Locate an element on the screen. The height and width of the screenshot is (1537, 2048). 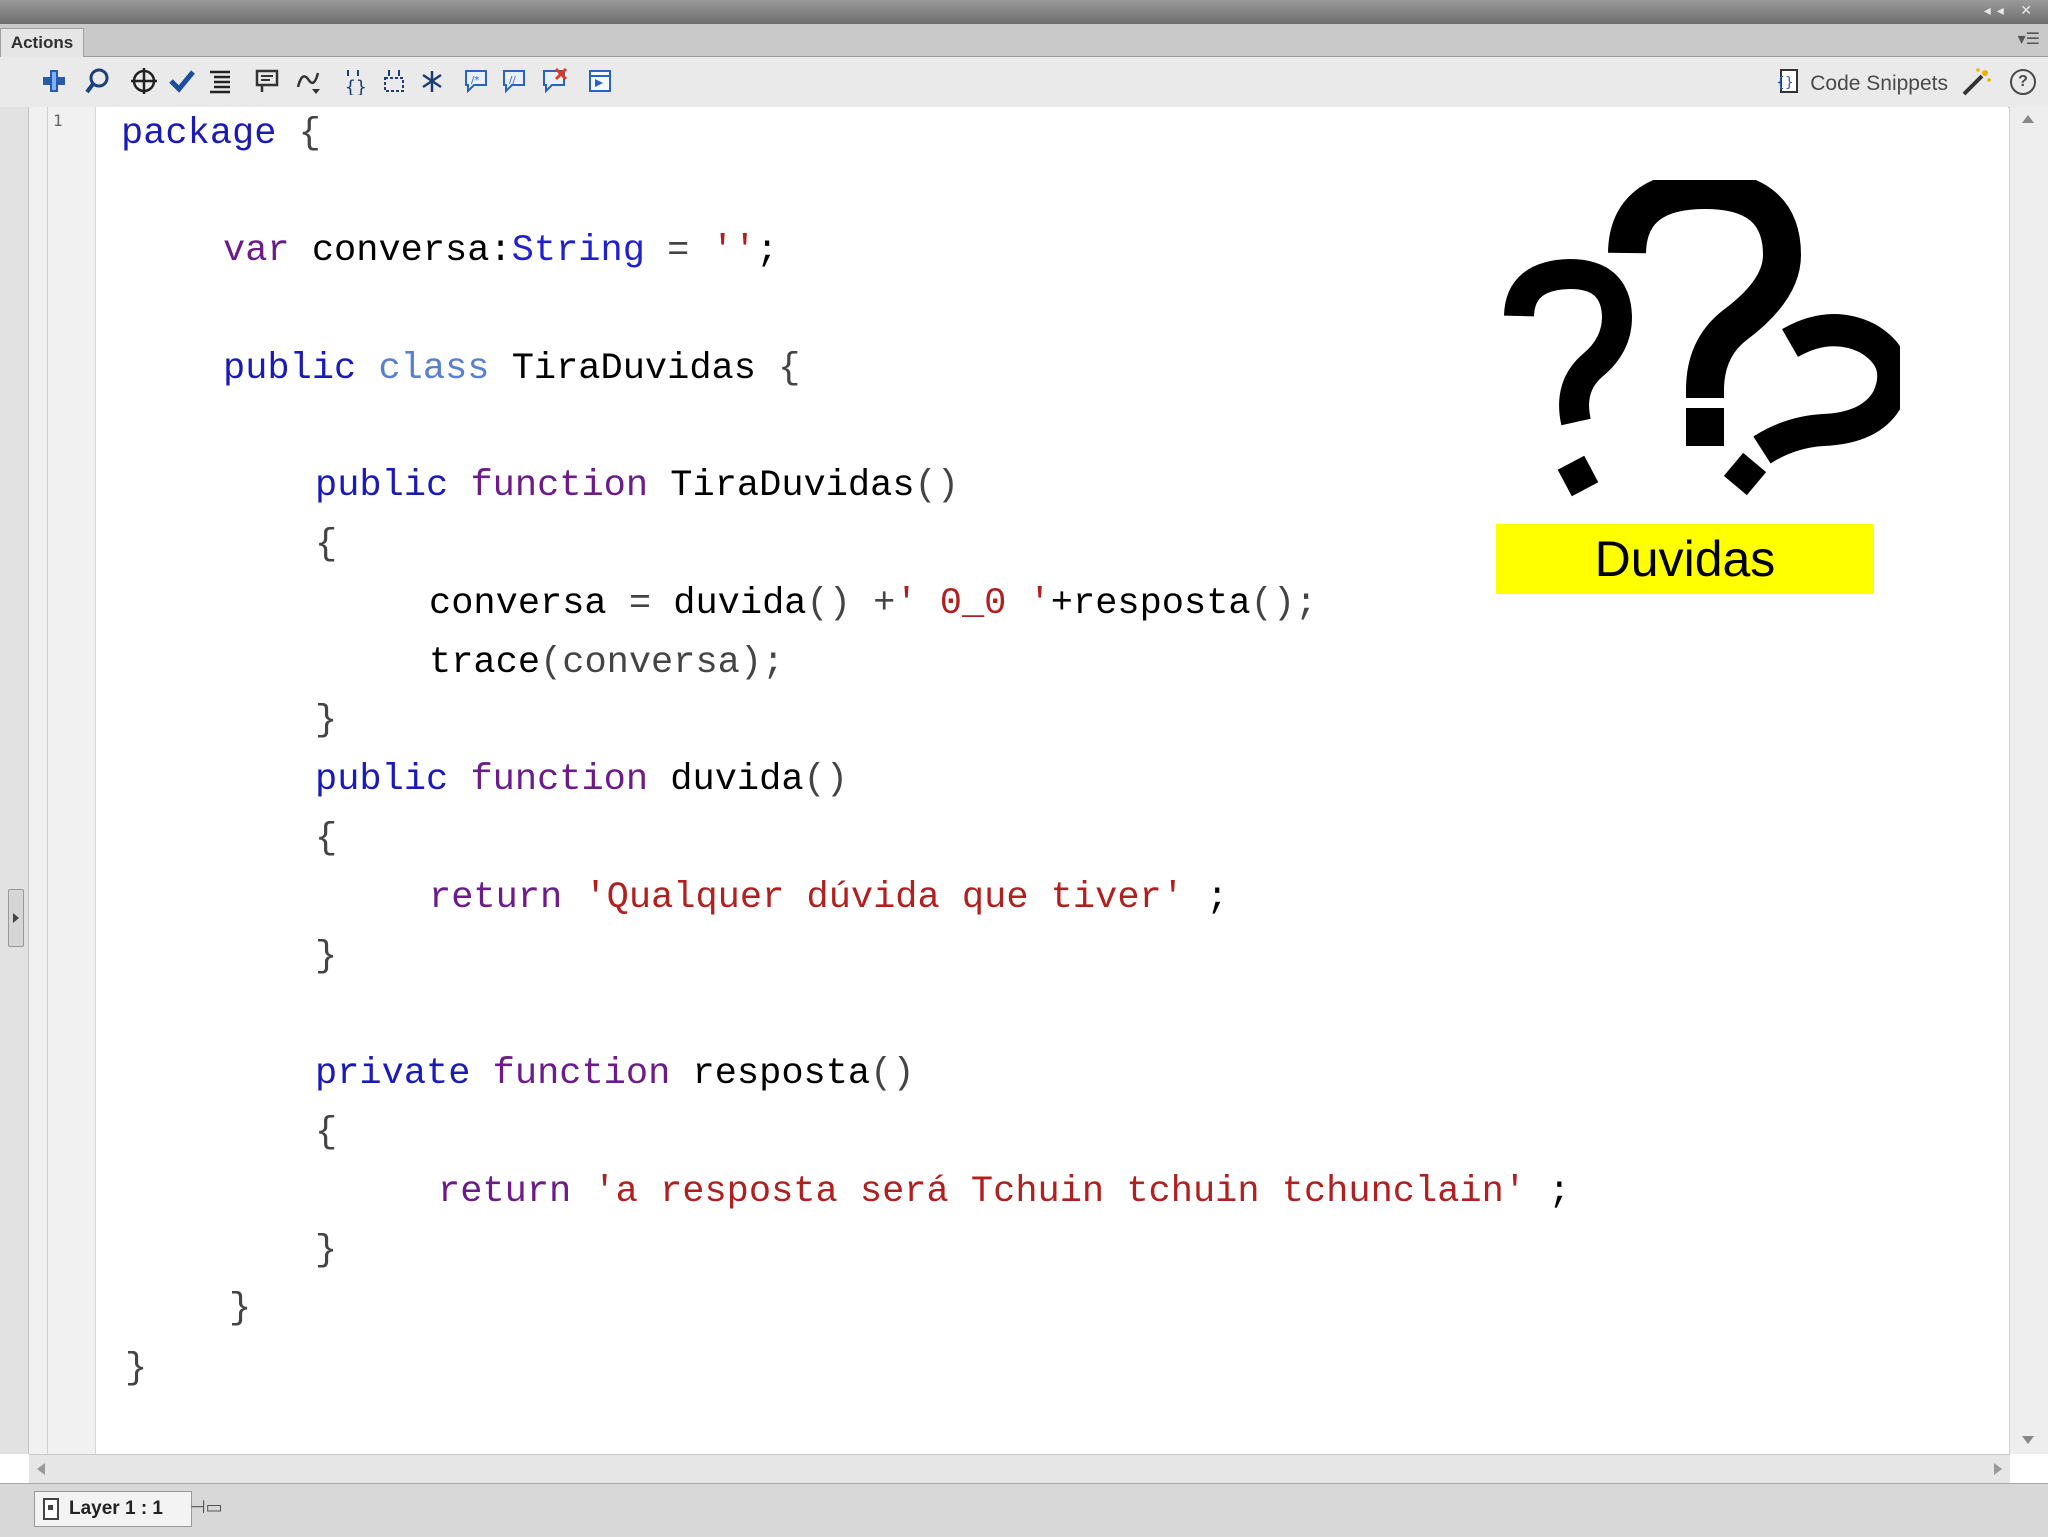
code-line-var: var conversa:String = ''; is located at coordinates (500, 251).